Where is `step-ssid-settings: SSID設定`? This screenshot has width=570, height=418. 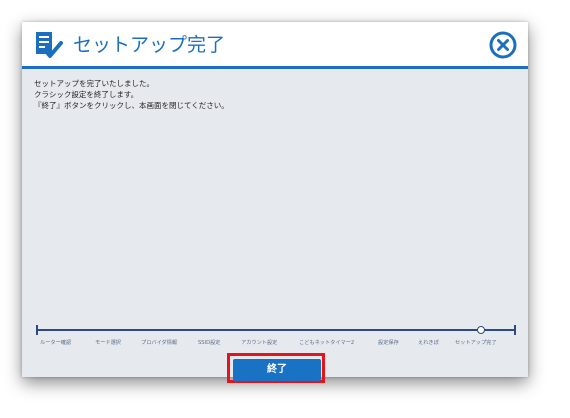 step-ssid-settings: SSID設定 is located at coordinates (209, 343).